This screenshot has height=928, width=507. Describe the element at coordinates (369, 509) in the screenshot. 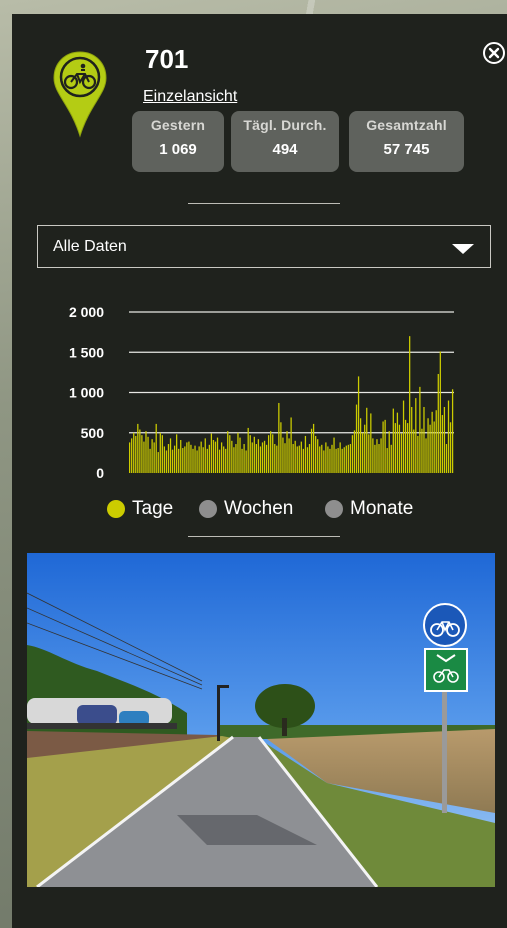

I see `legend-item-months: Monate` at that location.